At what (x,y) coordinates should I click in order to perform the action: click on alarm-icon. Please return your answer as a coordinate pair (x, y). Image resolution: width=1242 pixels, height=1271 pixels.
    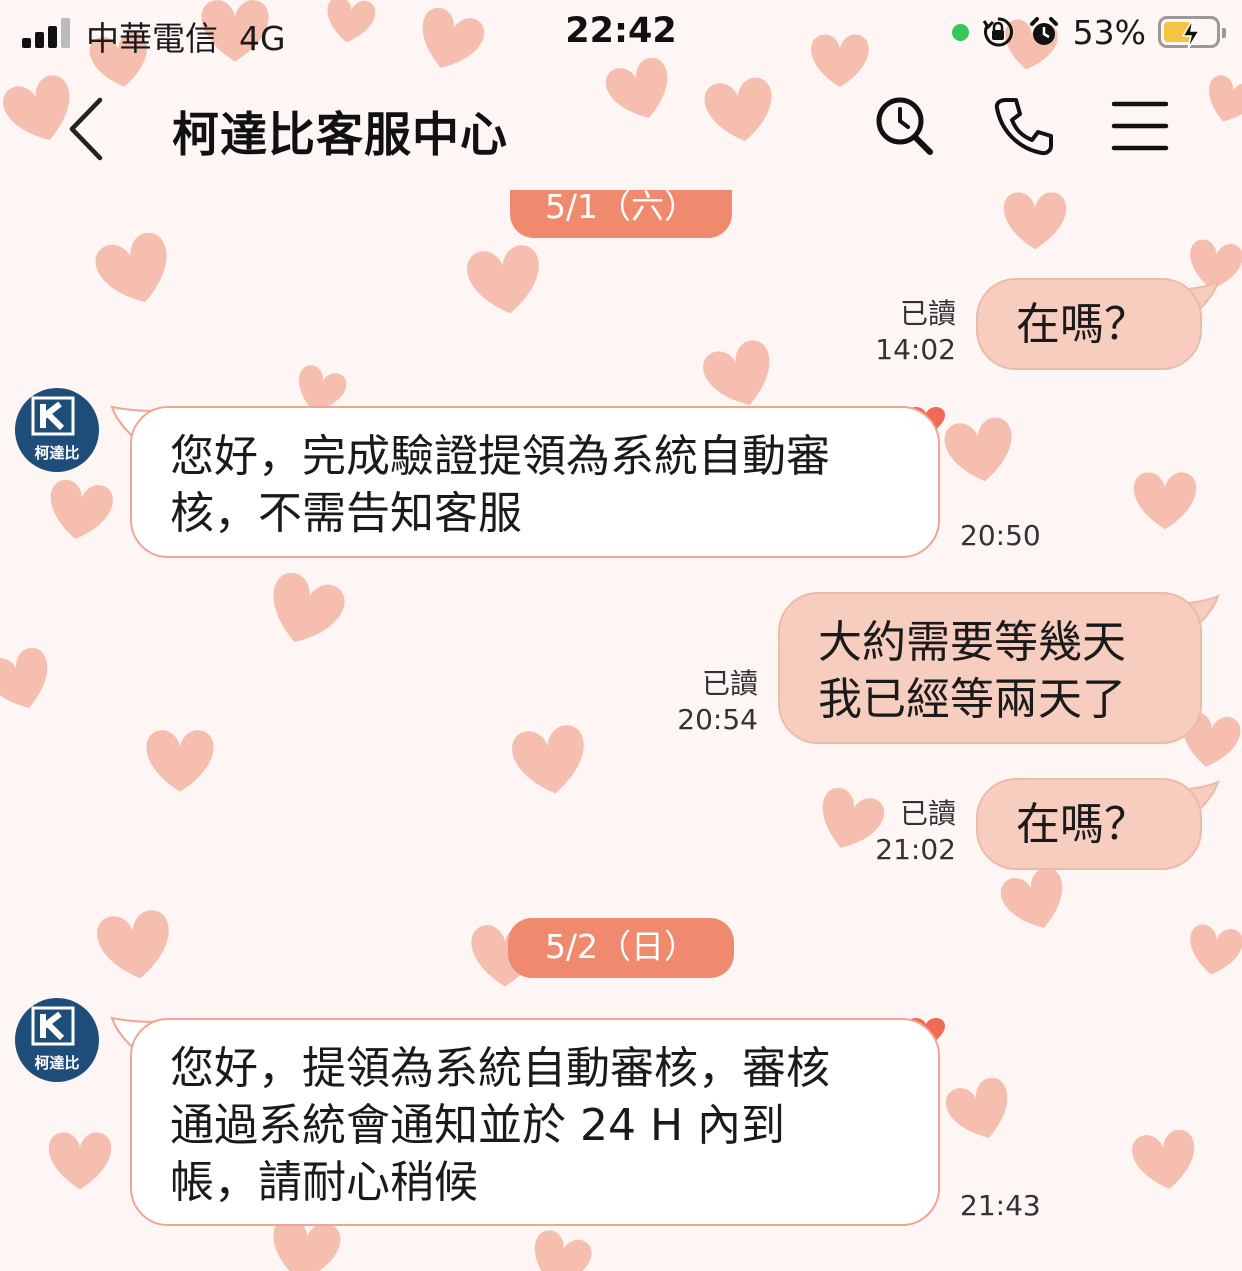
    Looking at the image, I should click on (1043, 31).